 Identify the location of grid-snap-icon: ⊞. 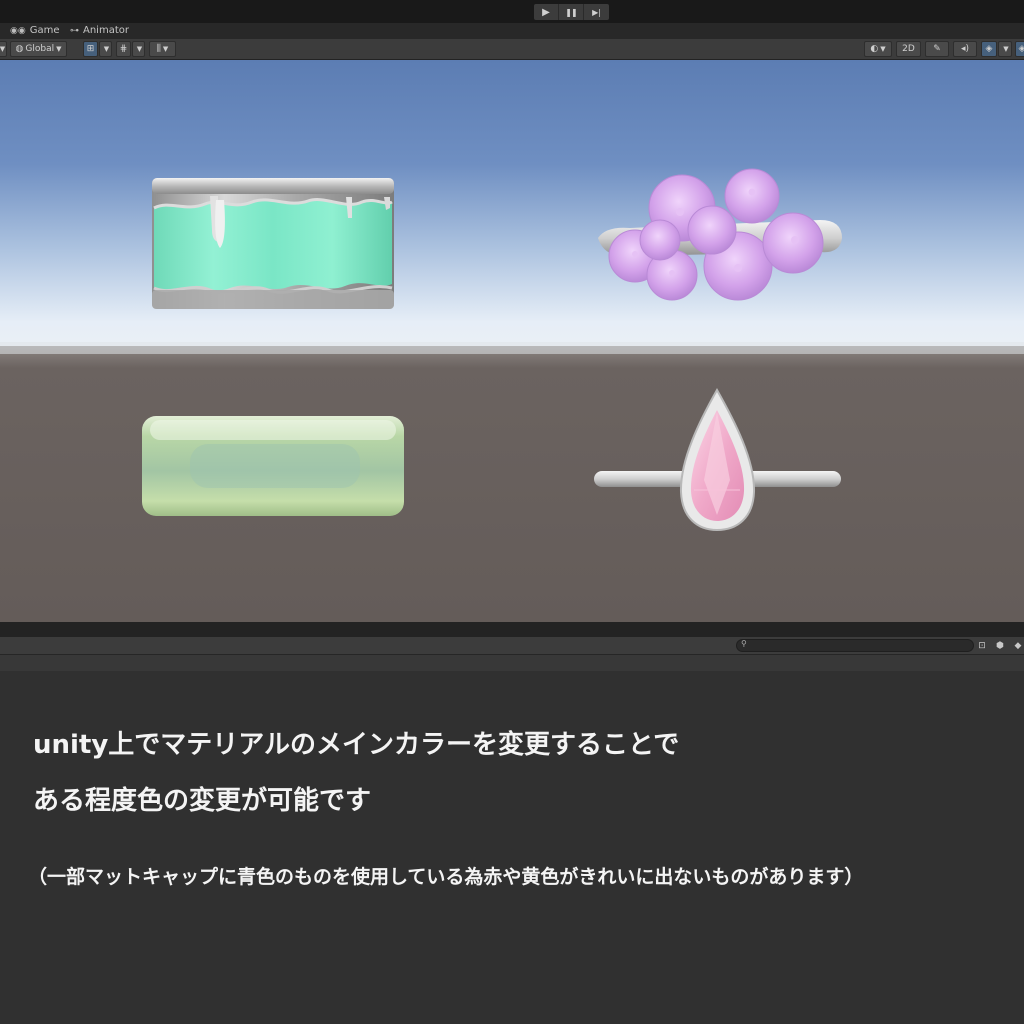
(90, 49).